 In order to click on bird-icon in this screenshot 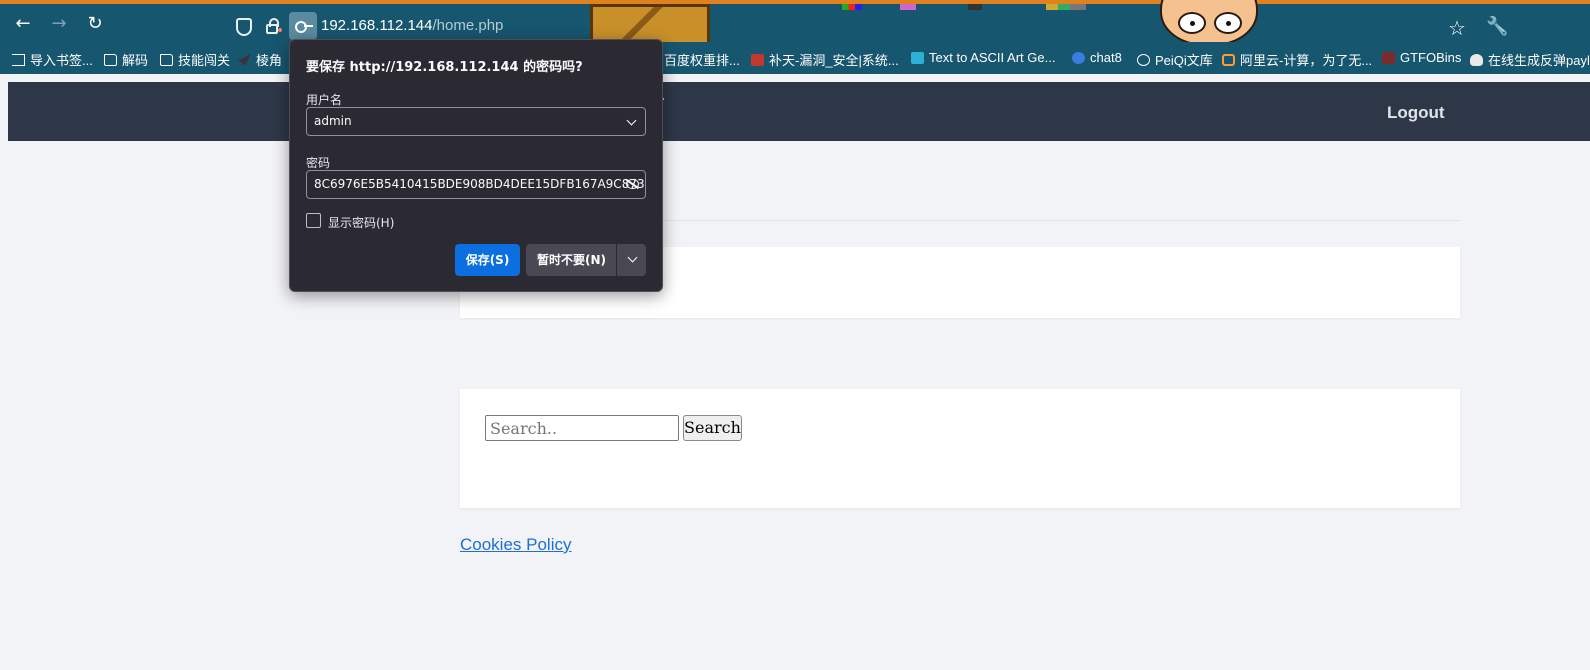, I will do `click(244, 59)`.